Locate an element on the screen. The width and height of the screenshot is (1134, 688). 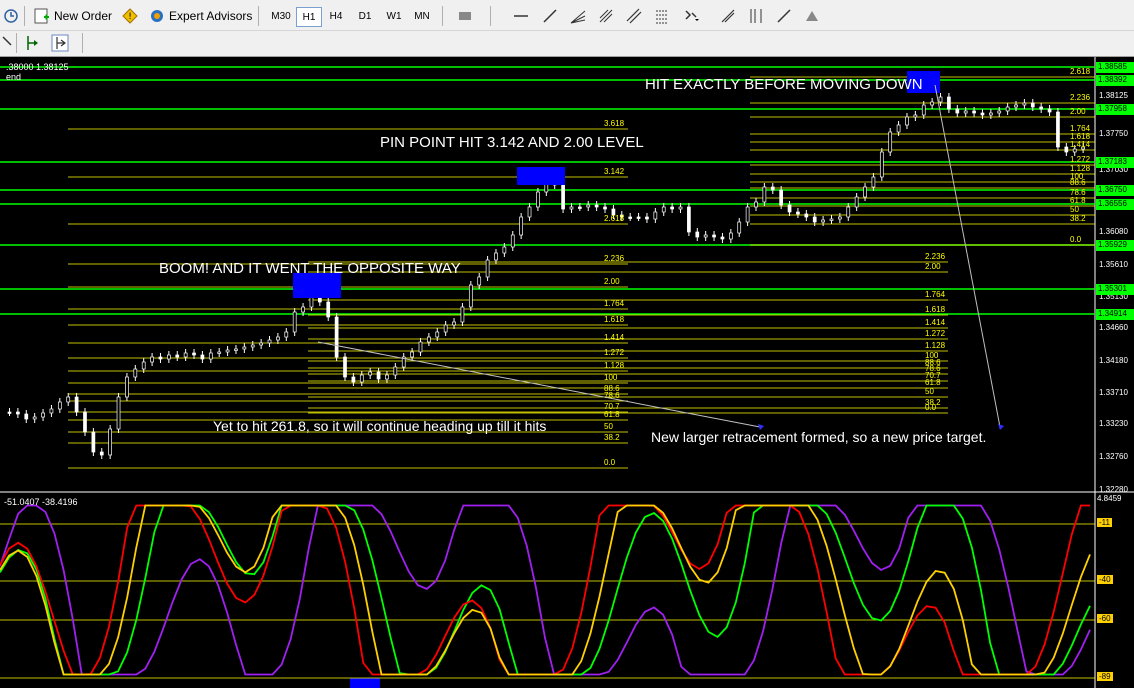
indicator-axis-label: -60 is located at coordinates (1105, 618).